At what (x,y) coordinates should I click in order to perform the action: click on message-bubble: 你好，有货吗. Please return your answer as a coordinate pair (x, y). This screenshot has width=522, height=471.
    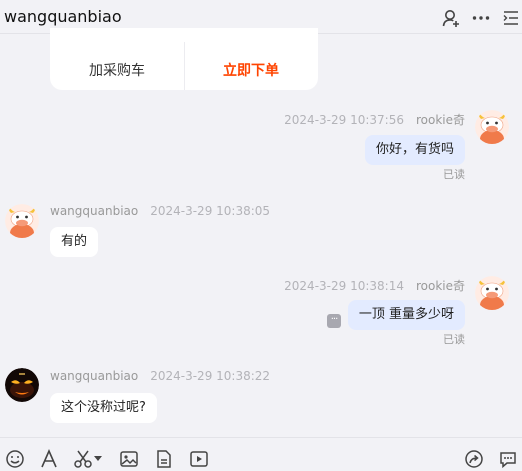
    Looking at the image, I should click on (414, 150).